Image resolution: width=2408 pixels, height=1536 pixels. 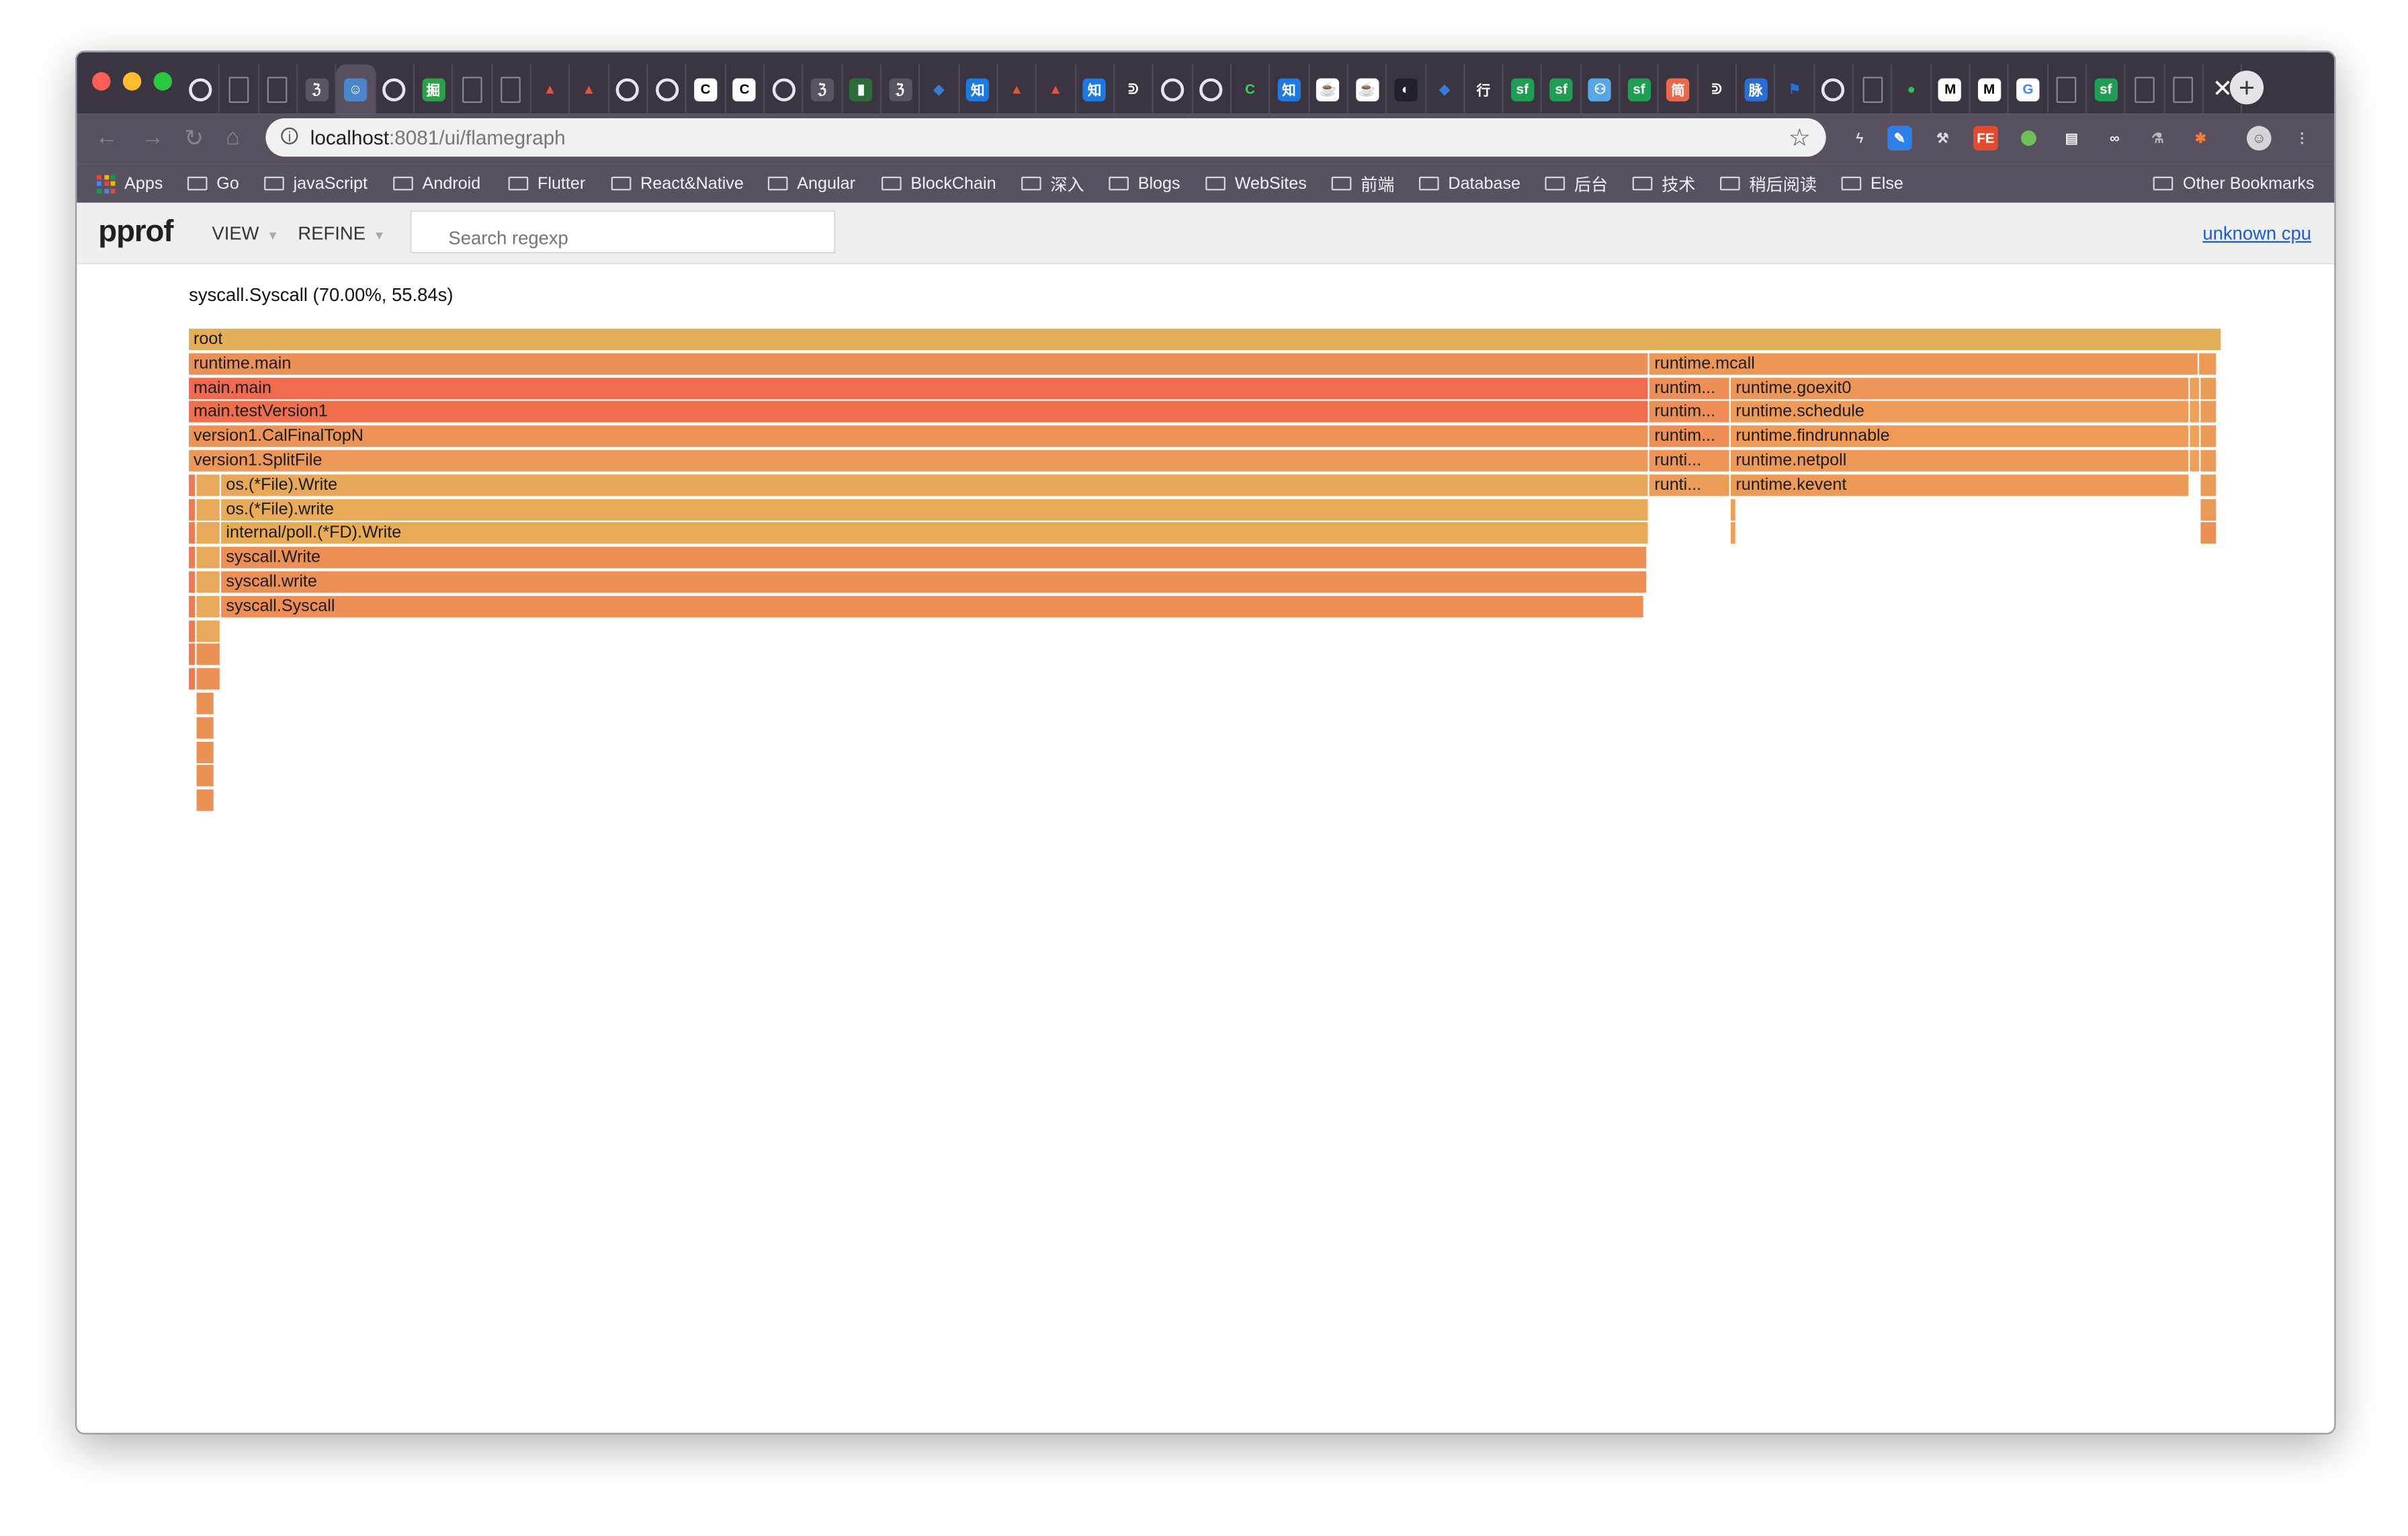 I want to click on apps-shortcut: Apps, so click(x=129, y=183).